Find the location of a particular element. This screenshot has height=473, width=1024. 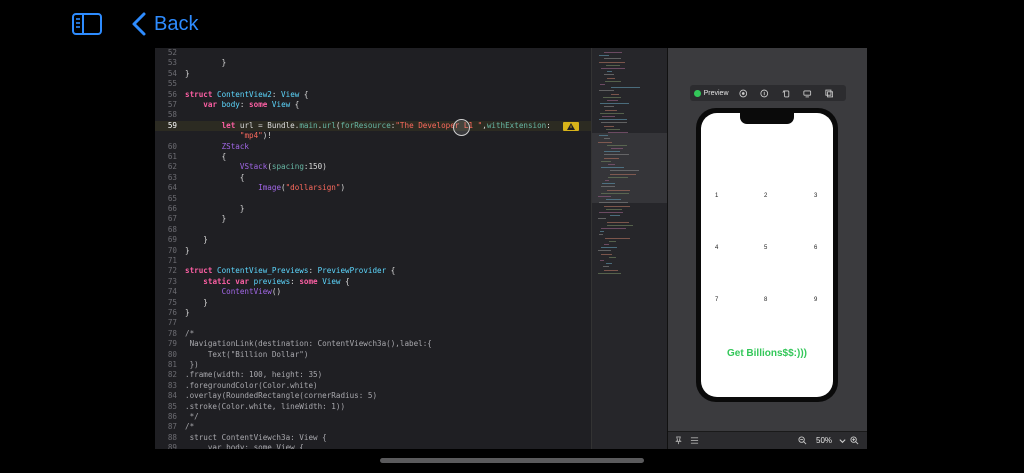

zoom-in-icon is located at coordinates (854, 440).